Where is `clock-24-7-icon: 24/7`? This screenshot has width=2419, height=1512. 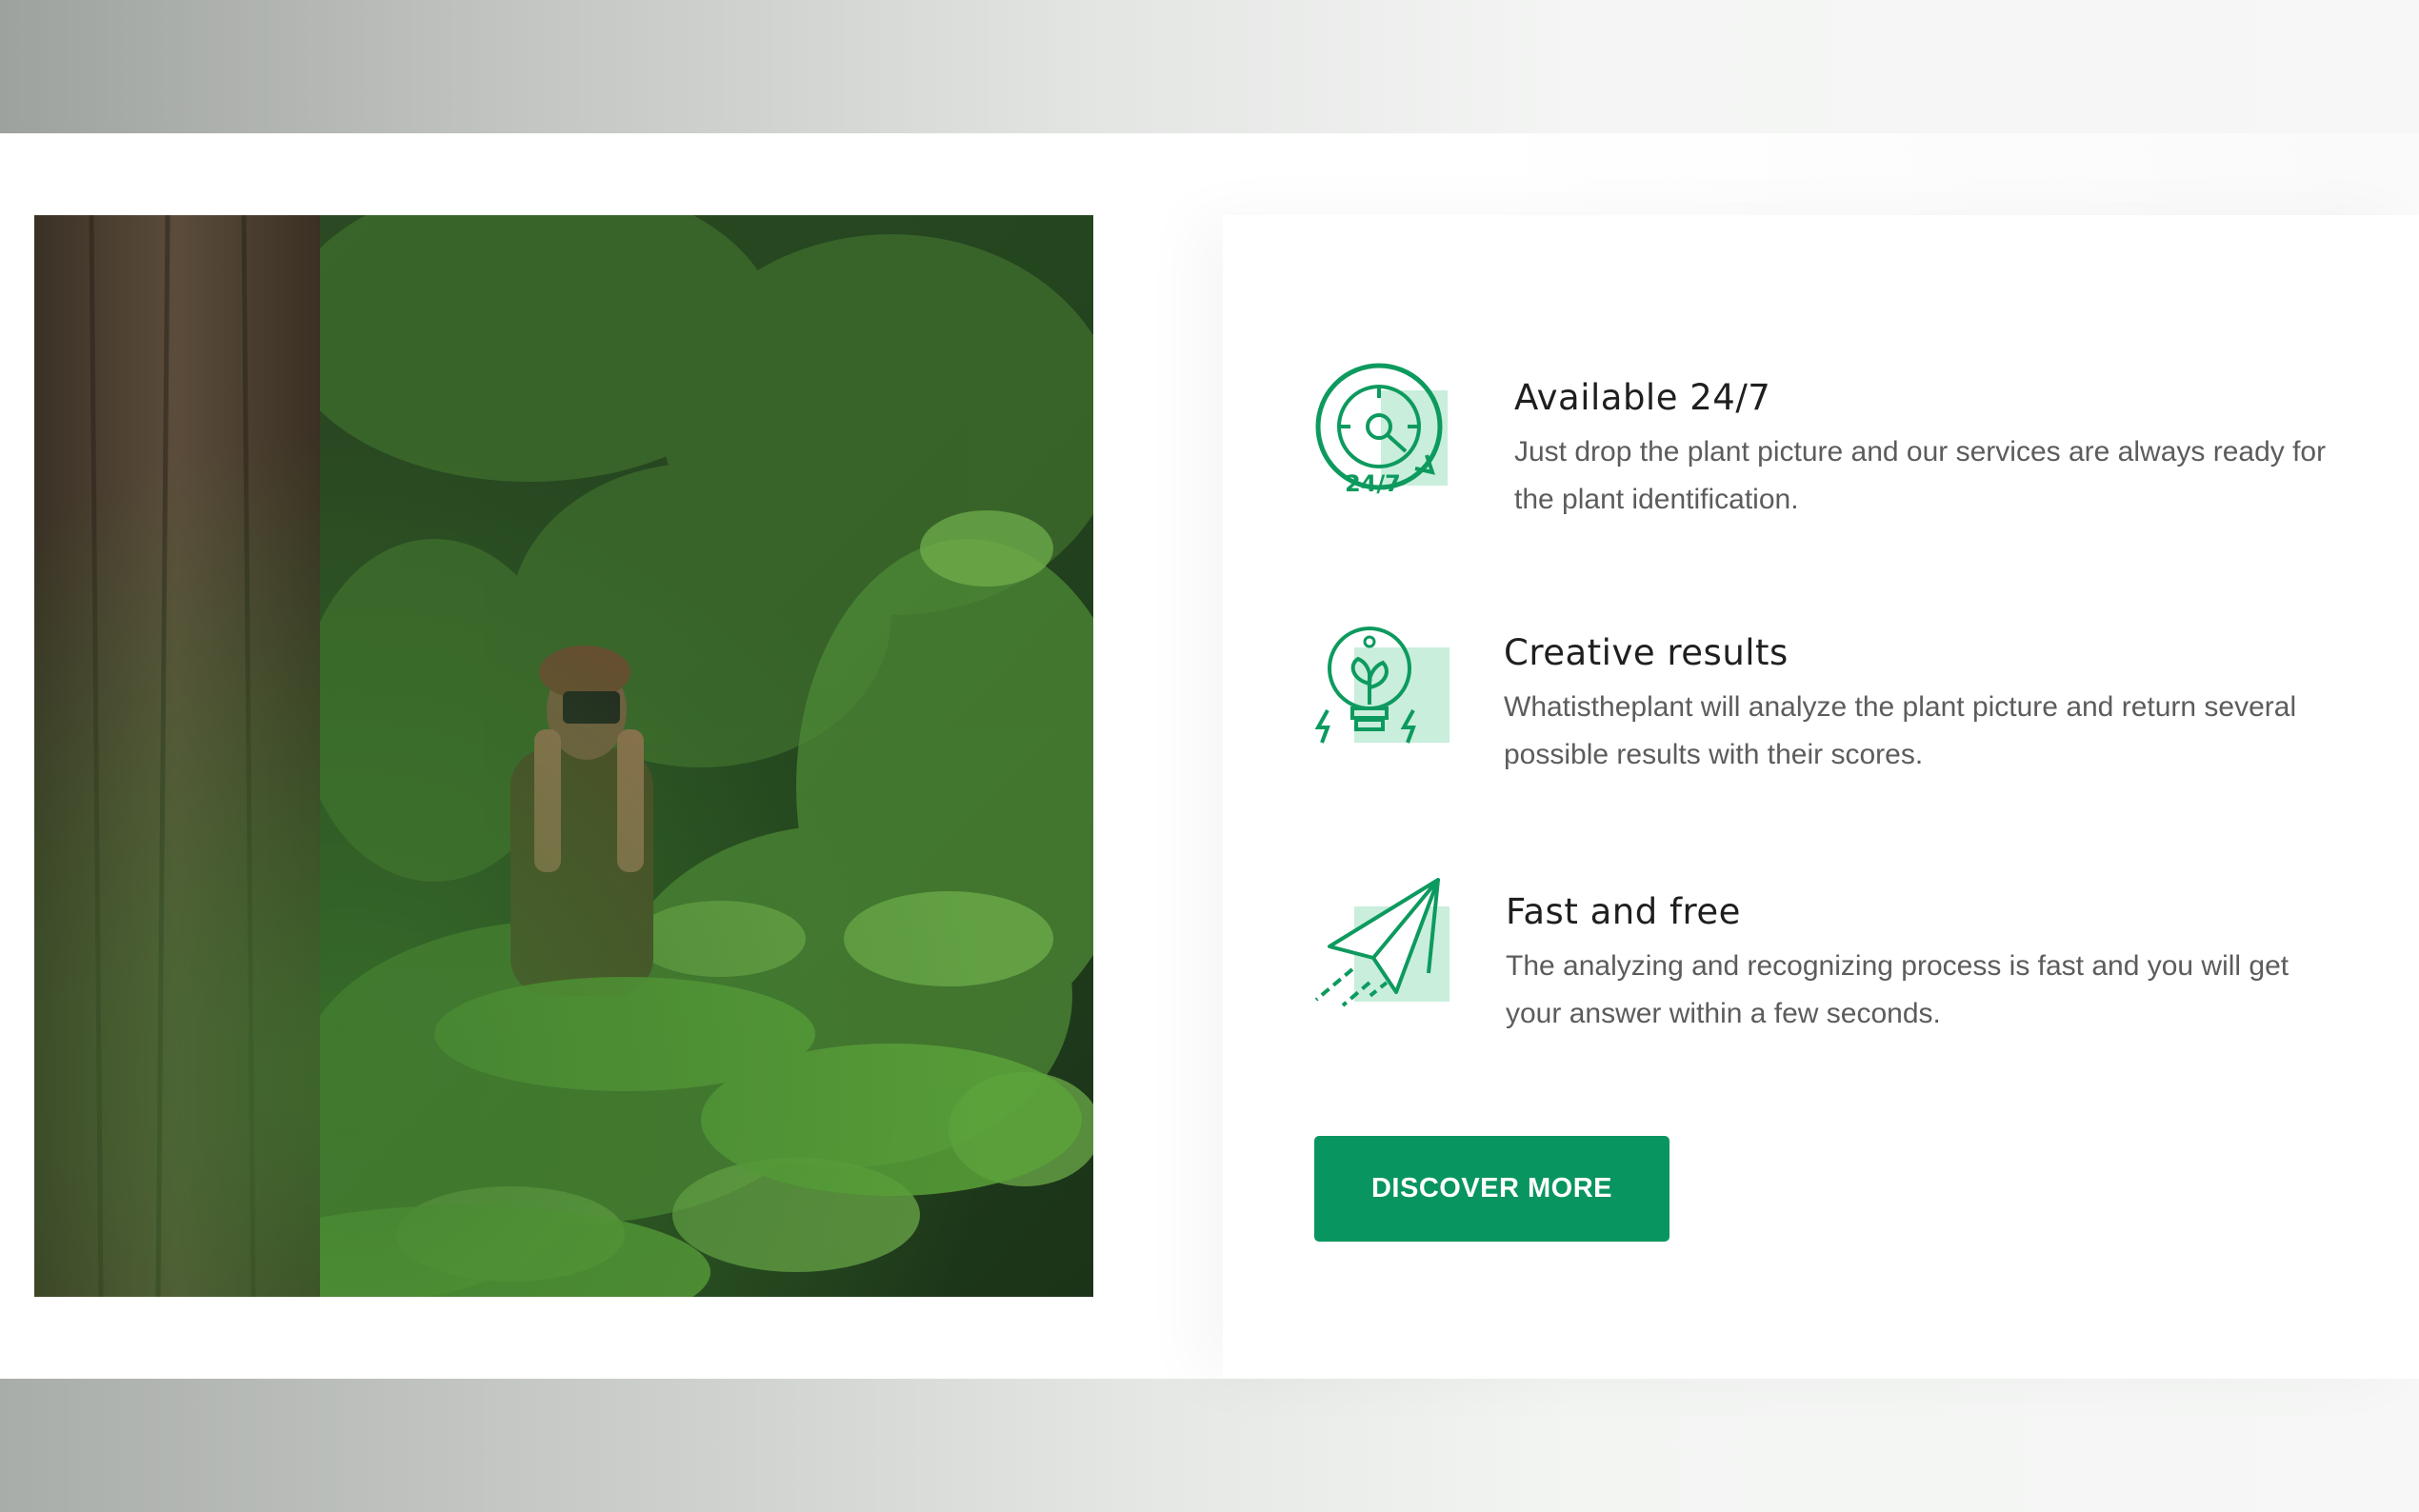
clock-24-7-icon: 24/7 is located at coordinates (1385, 433).